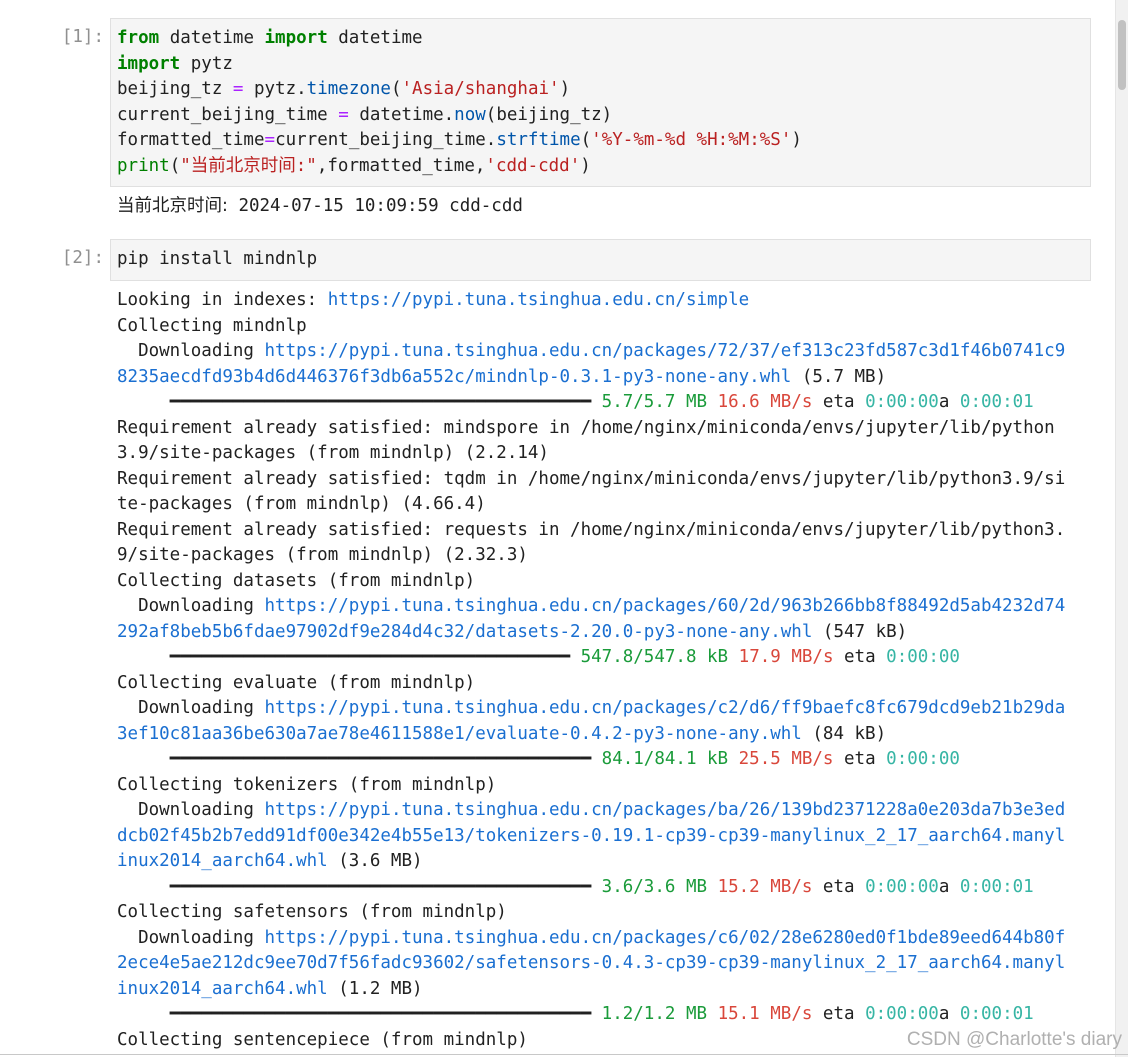 The image size is (1128, 1057). Describe the element at coordinates (604, 786) in the screenshot. I see `output-line: Collecting tokenizers (from mindnlp)` at that location.